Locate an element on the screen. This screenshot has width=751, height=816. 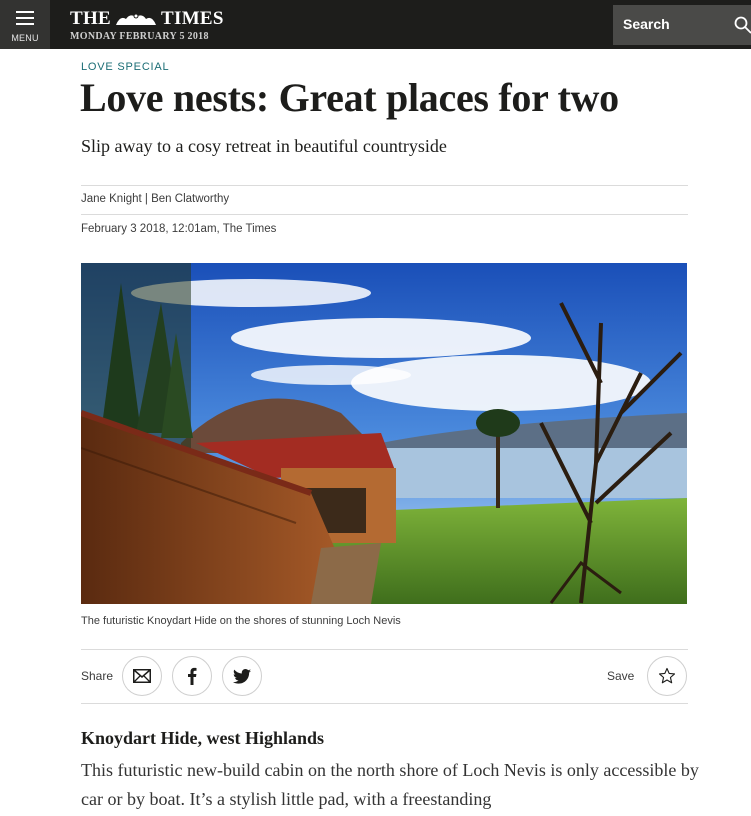
masthead-the: THE is located at coordinates (91, 18).